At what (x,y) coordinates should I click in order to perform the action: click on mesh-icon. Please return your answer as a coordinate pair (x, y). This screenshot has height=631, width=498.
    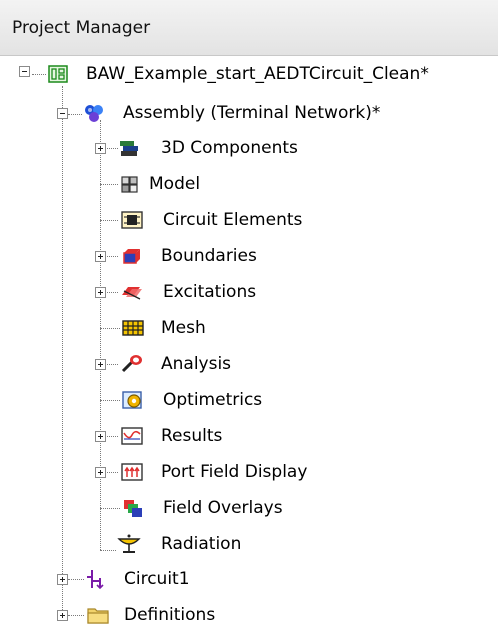
    Looking at the image, I should click on (133, 328).